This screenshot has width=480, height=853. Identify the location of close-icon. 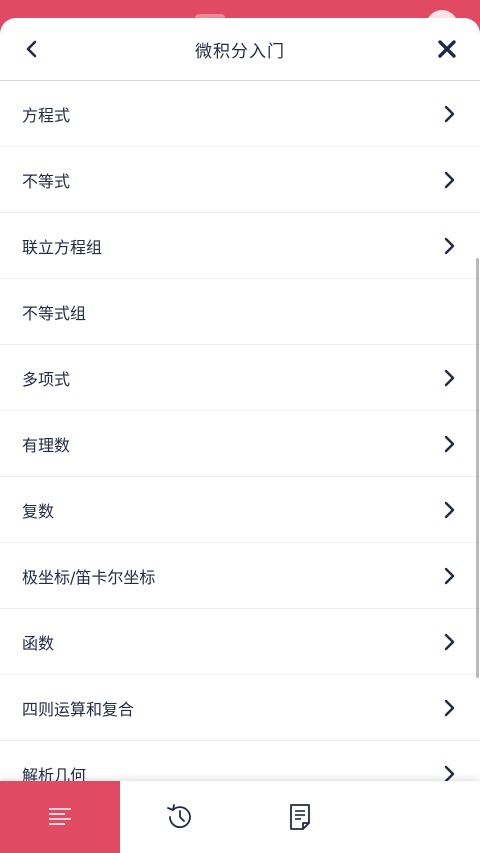
(447, 49).